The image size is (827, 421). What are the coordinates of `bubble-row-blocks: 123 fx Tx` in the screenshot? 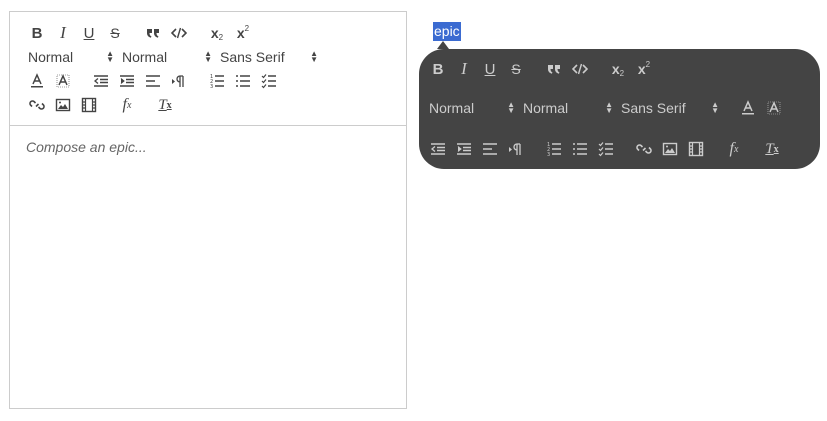 It's located at (605, 149).